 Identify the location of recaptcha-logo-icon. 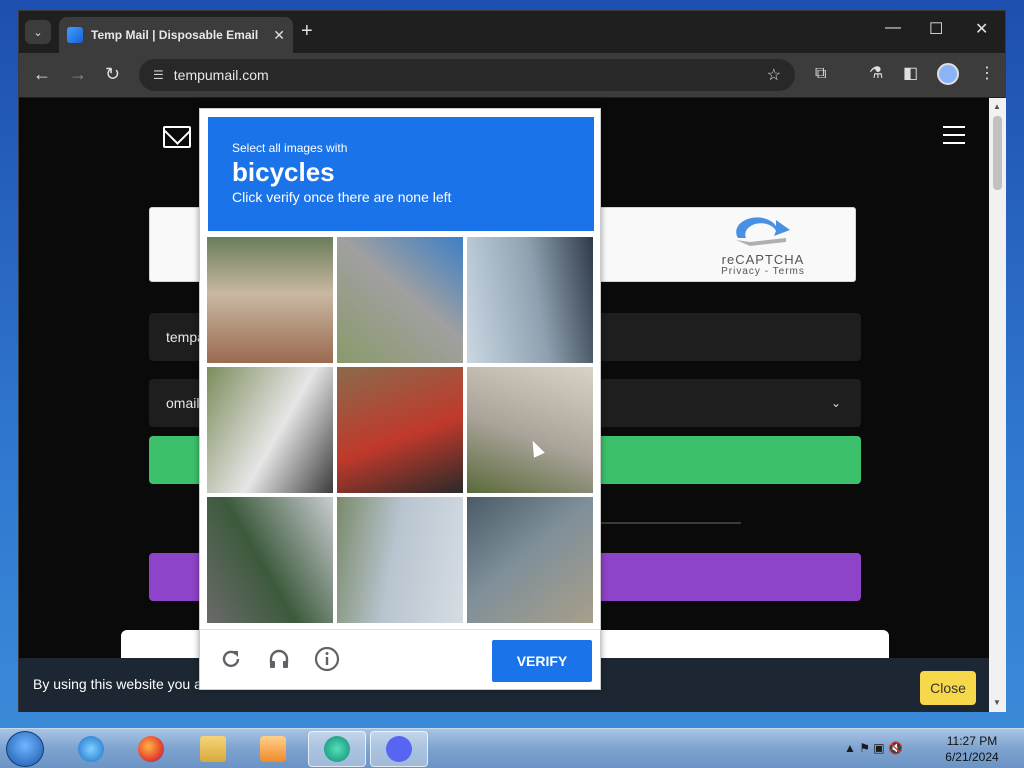
(763, 231).